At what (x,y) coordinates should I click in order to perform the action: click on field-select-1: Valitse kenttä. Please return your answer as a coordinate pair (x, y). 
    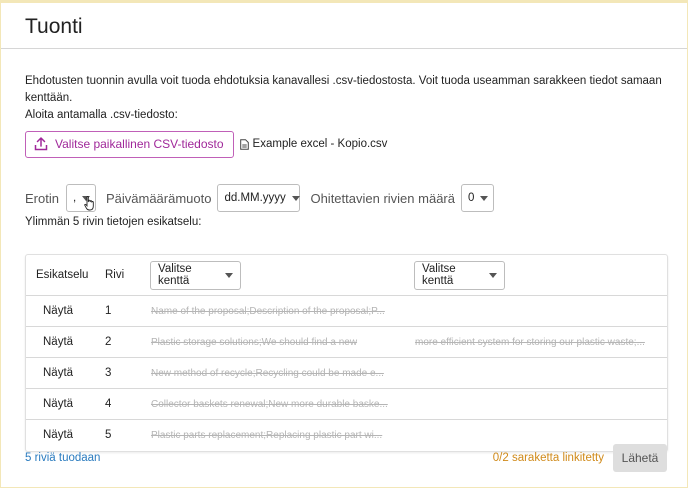
    Looking at the image, I should click on (195, 275).